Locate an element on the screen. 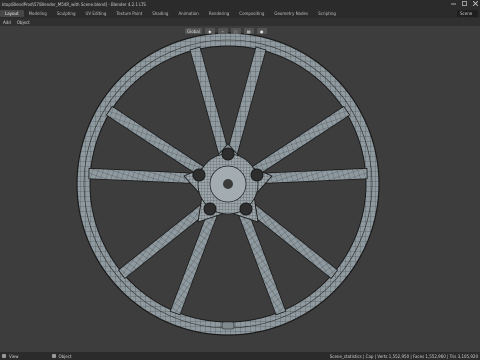 This screenshot has height=360, width=480. tab-layout: Layout is located at coordinates (12, 13).